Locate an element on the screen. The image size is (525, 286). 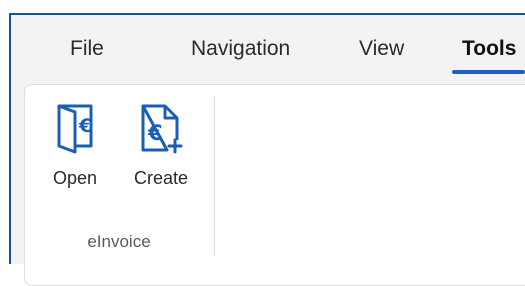
open-button-label: Open is located at coordinates (75, 178).